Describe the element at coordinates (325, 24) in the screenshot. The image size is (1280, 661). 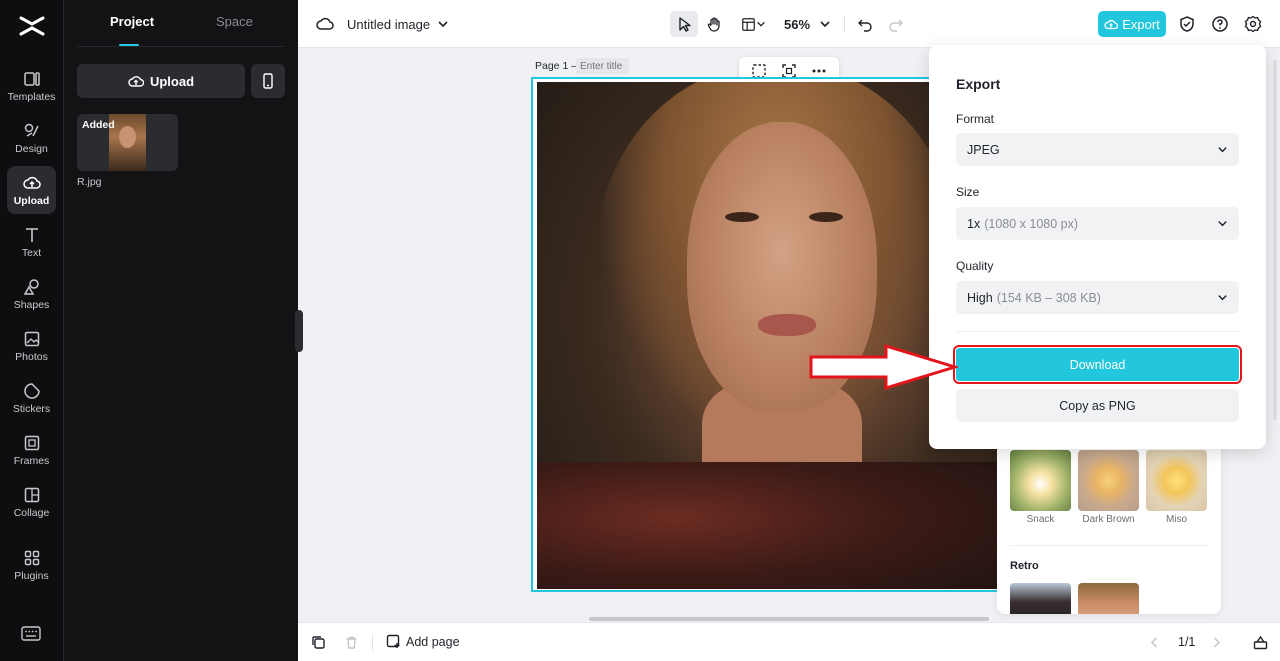
I see `cloud-sync-icon` at that location.